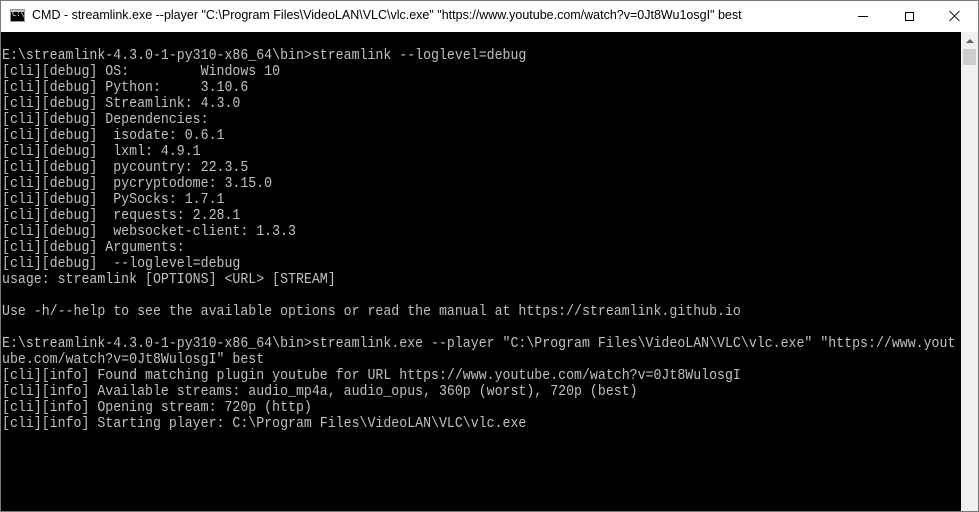 The height and width of the screenshot is (512, 979). I want to click on chevron-up-icon, so click(969, 40).